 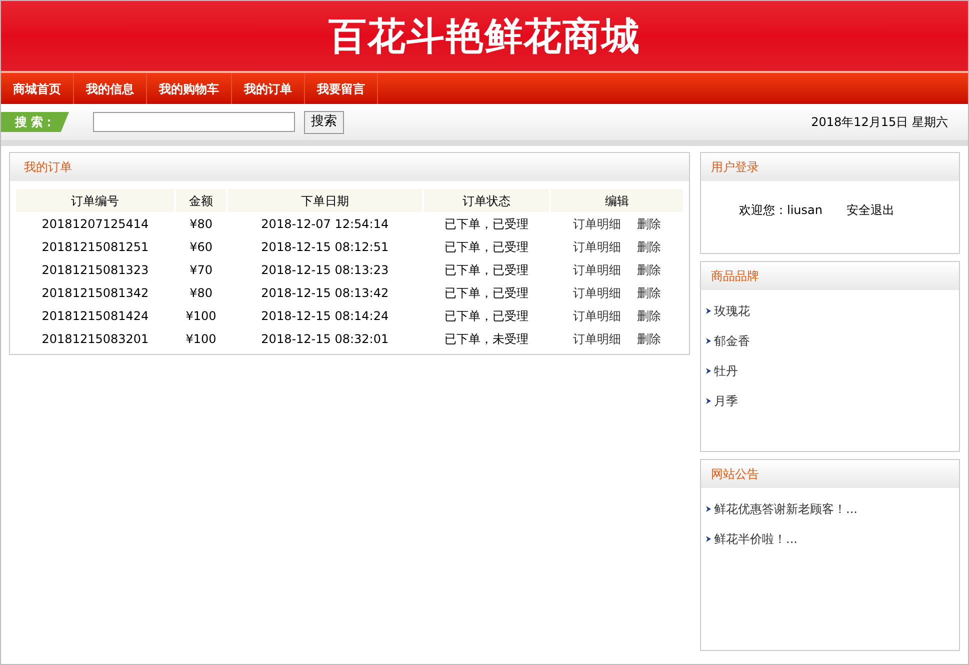 What do you see at coordinates (325, 293) in the screenshot?
I see `table-cell-text: 2018-12-15 08:13:42` at bounding box center [325, 293].